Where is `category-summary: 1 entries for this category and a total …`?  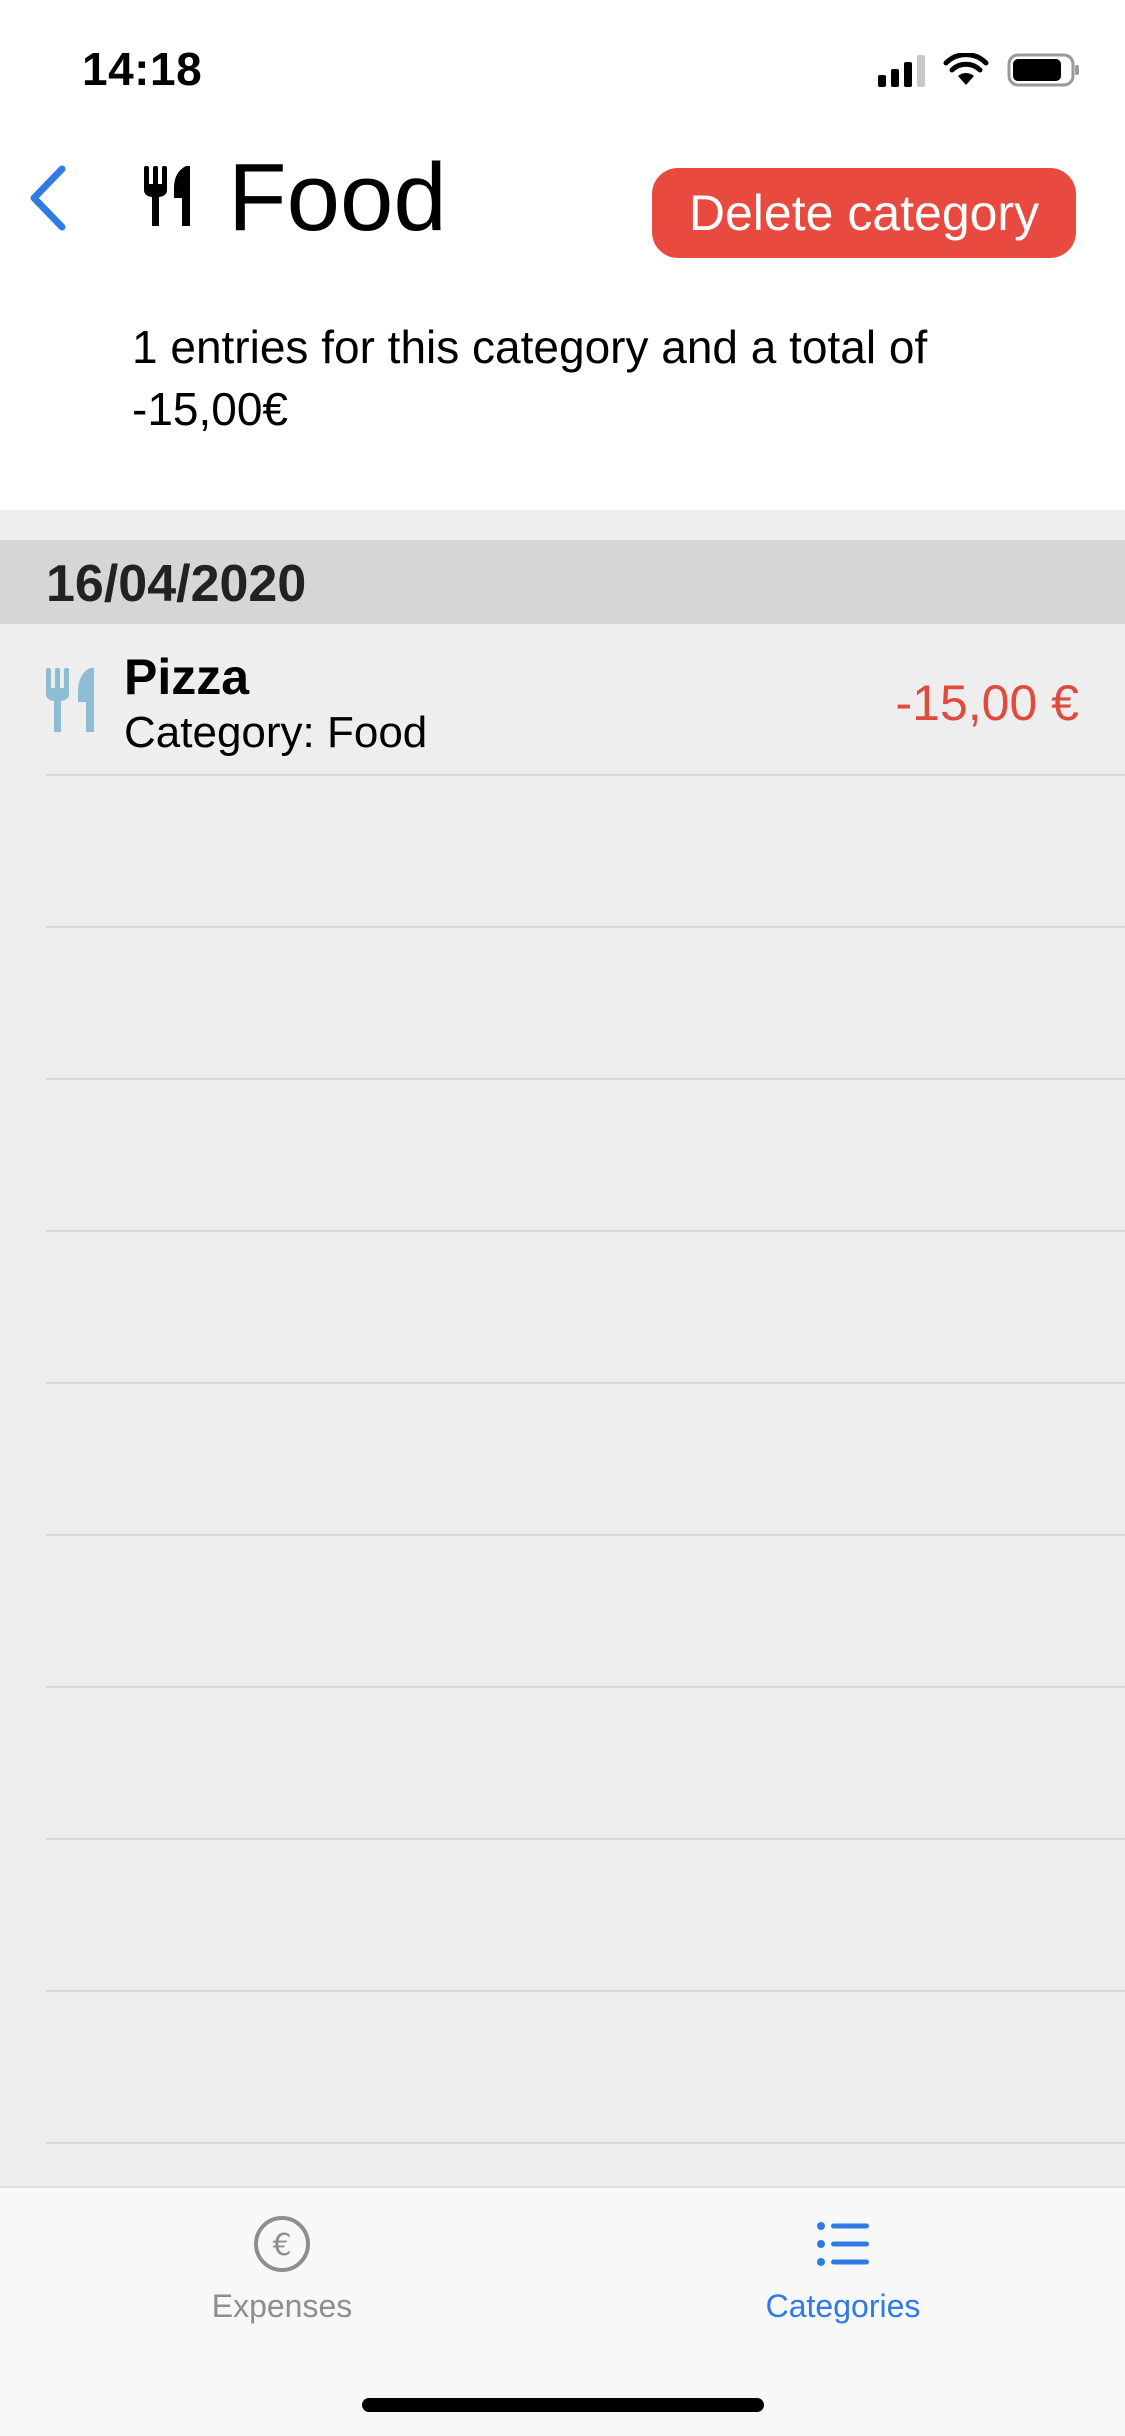 category-summary: 1 entries for this category and a total … is located at coordinates (530, 378).